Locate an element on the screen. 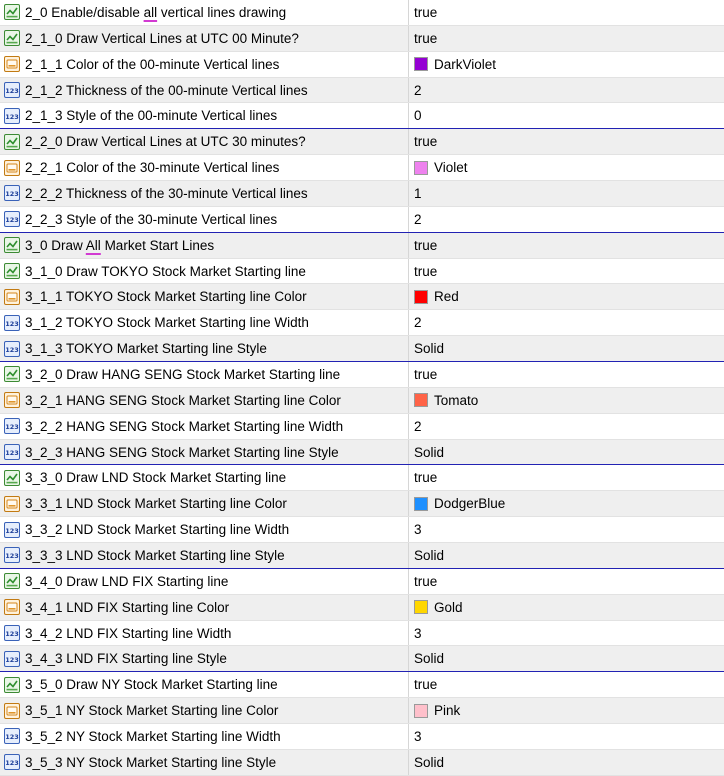 The height and width of the screenshot is (776, 724). param-value-cell: 1 is located at coordinates (566, 193).